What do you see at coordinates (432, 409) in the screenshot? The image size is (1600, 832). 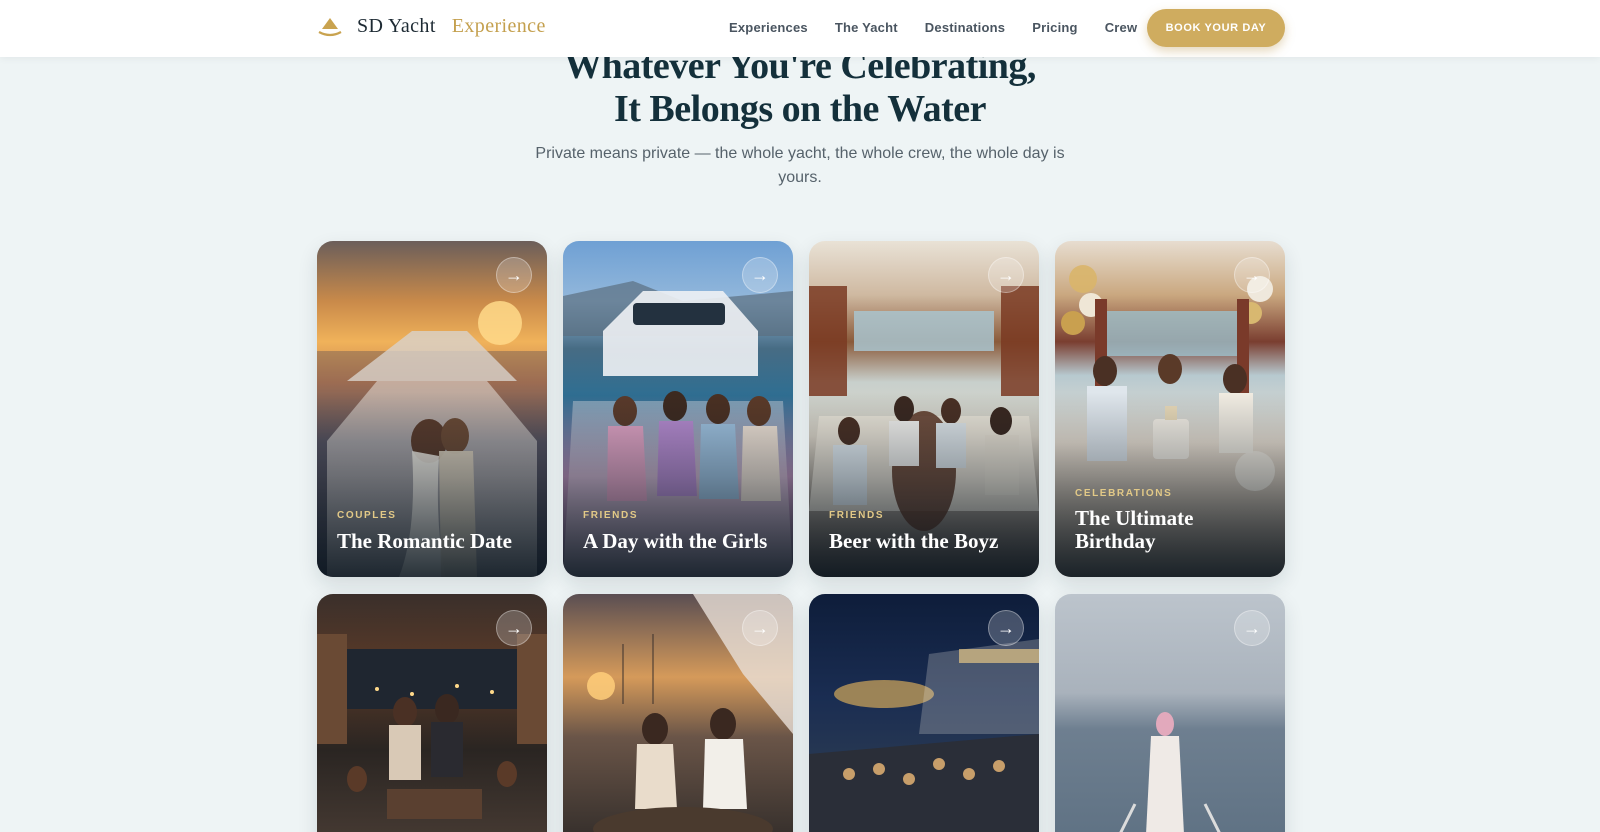 I see `experience-card-romantic-date: → COUPLES The Romantic Date` at bounding box center [432, 409].